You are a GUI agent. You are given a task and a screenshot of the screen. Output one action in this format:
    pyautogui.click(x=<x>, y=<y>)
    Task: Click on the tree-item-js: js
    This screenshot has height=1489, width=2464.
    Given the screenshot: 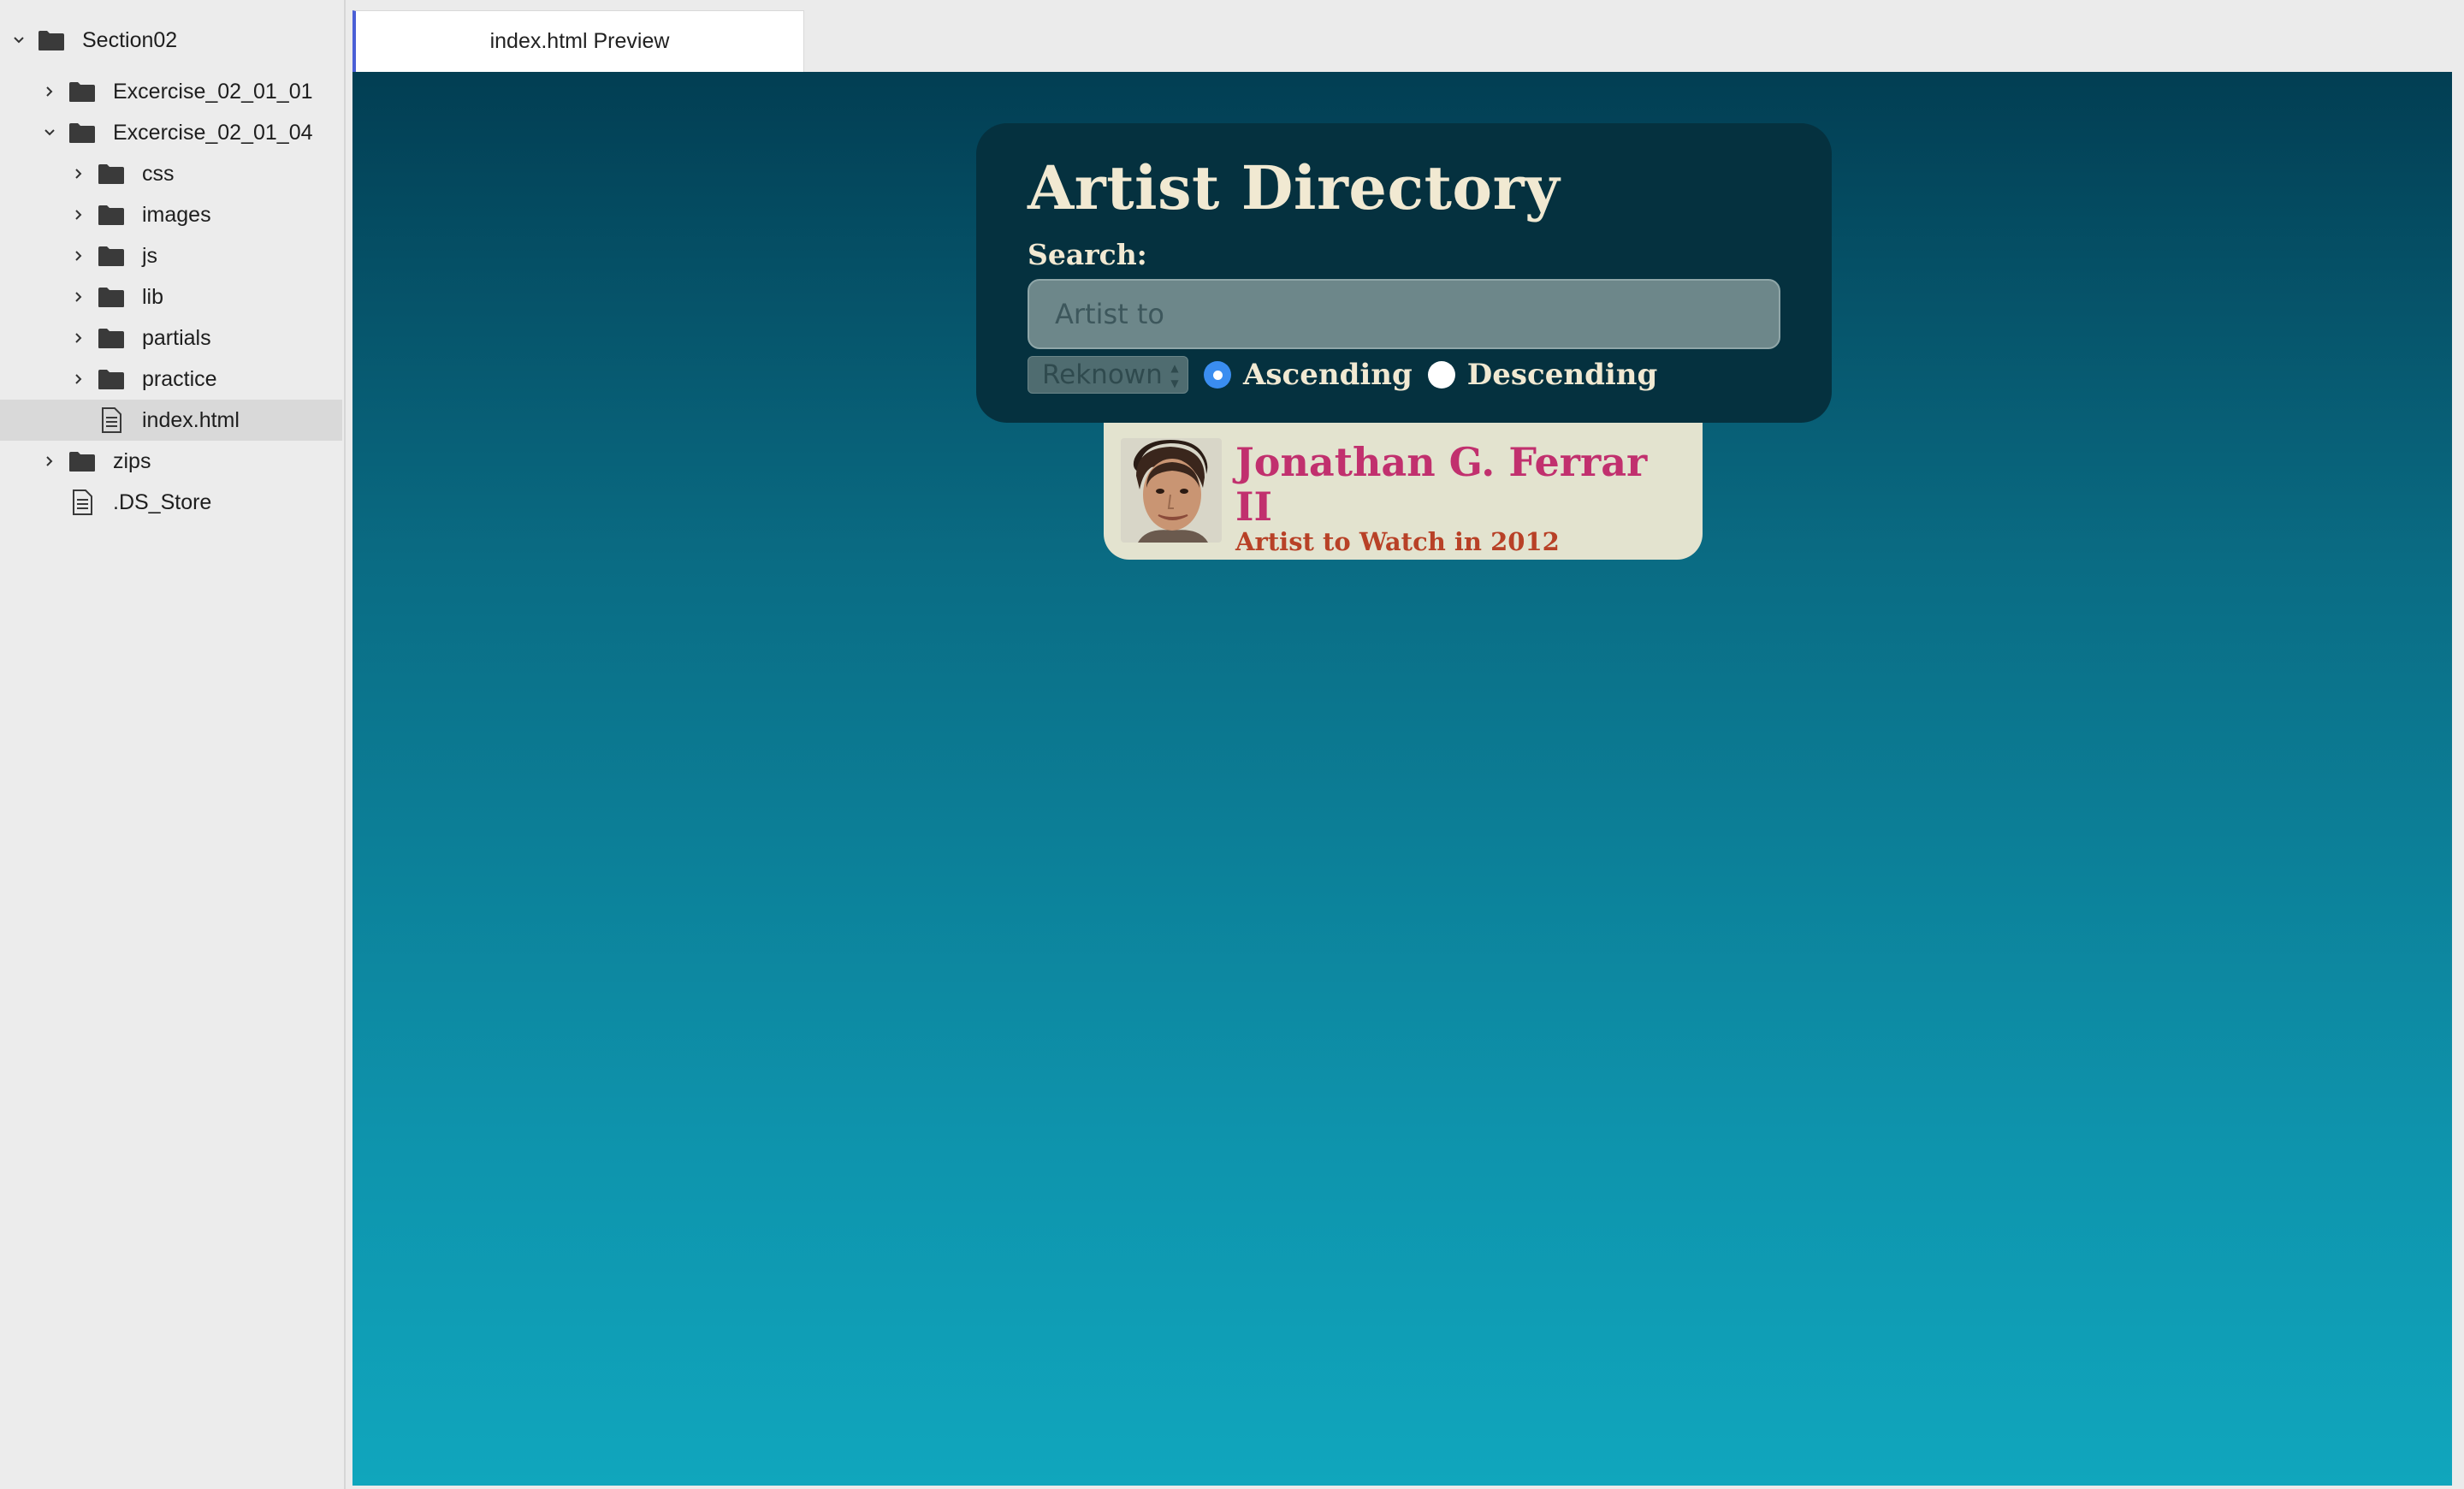 What is the action you would take?
    pyautogui.click(x=171, y=256)
    